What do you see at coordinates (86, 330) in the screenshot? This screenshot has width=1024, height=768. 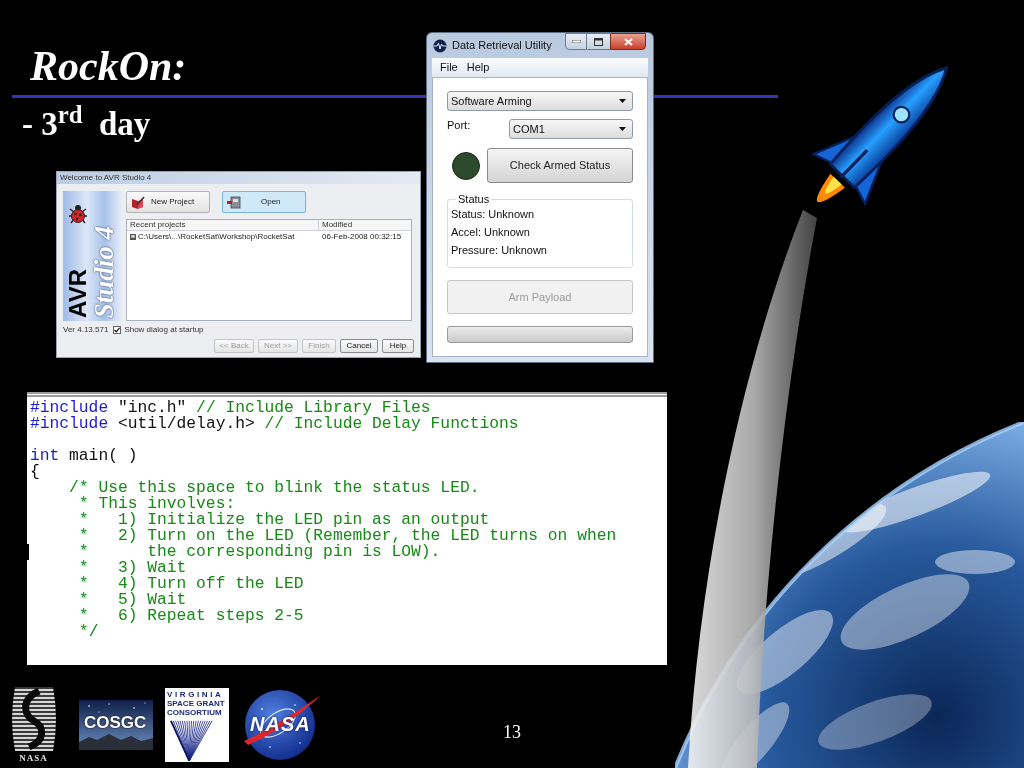 I see `version-label: Ver 4.13.571` at bounding box center [86, 330].